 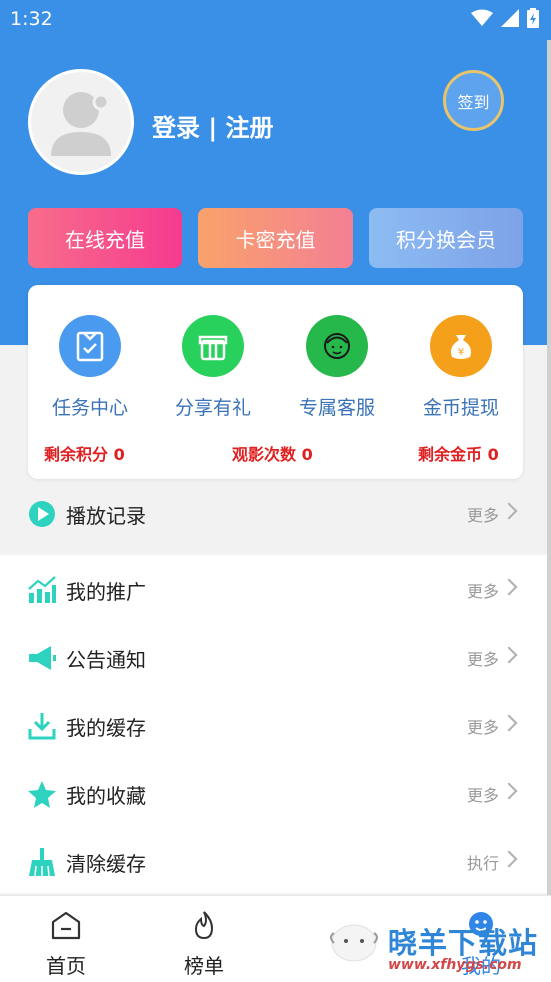 What do you see at coordinates (106, 660) in the screenshot?
I see `menu-label: 公告通知` at bounding box center [106, 660].